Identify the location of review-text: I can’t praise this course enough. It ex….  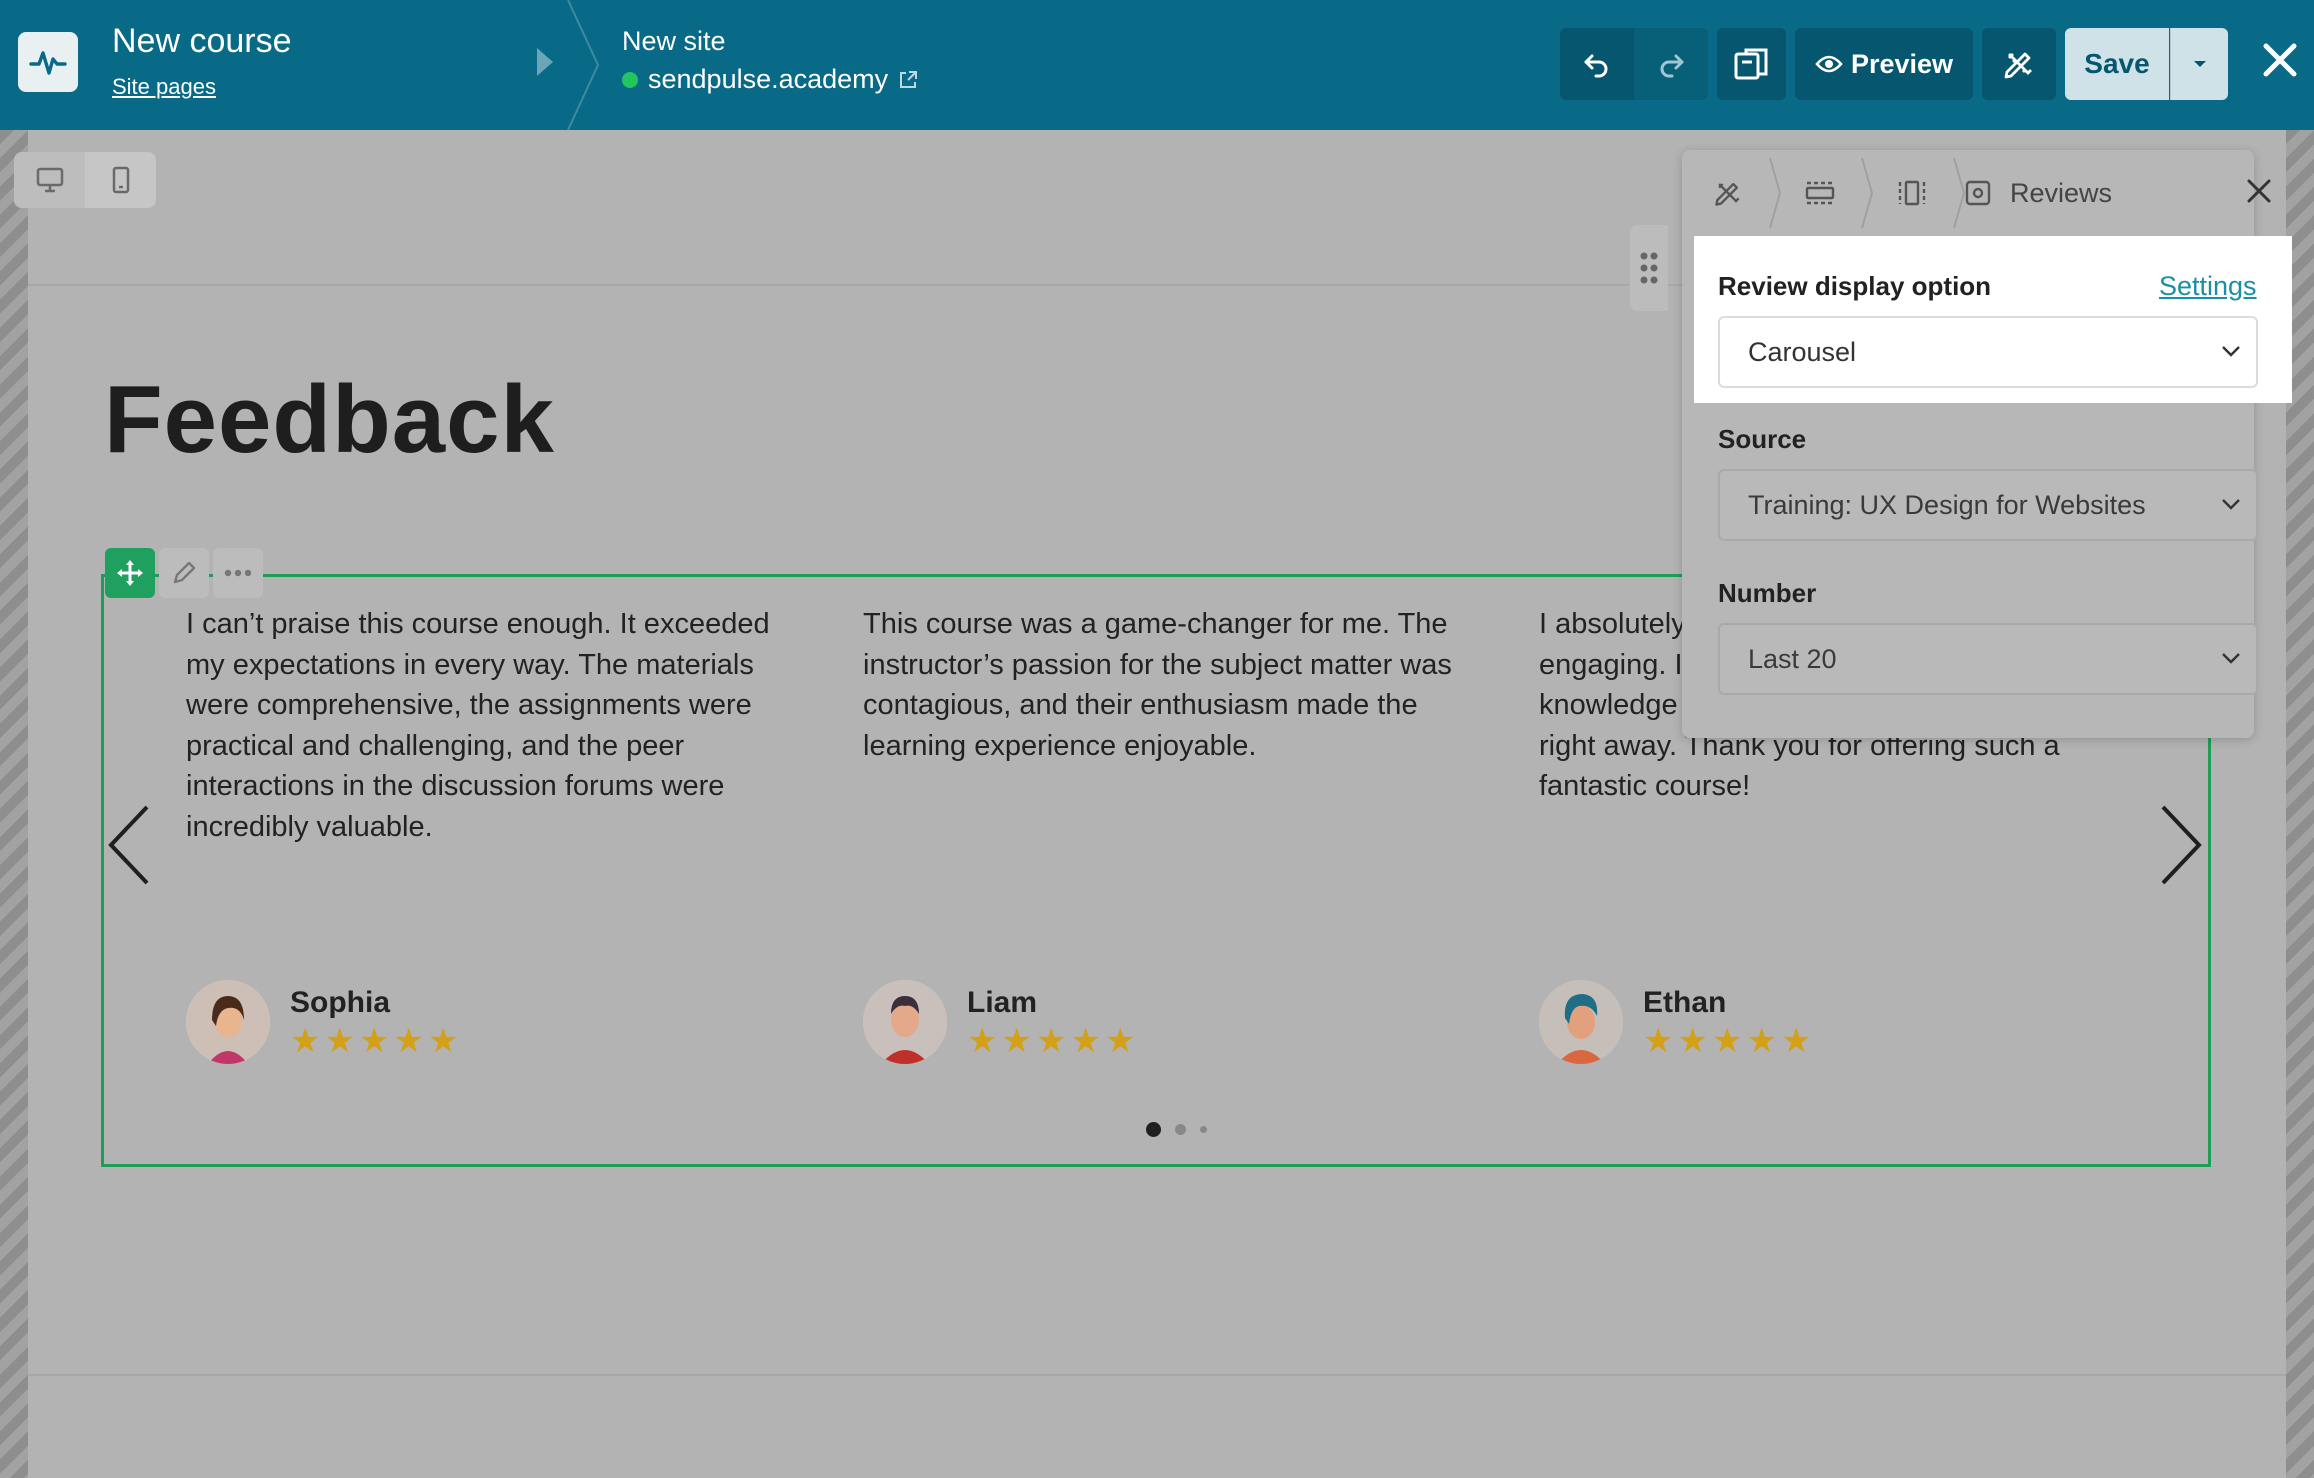
(478, 725).